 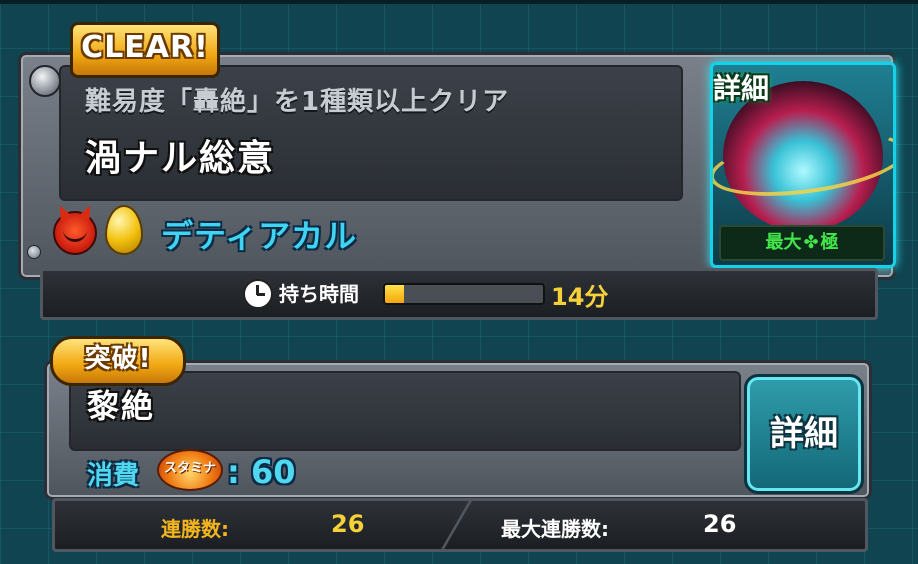 What do you see at coordinates (190, 470) in the screenshot?
I see `stamina-icon: スタミナ` at bounding box center [190, 470].